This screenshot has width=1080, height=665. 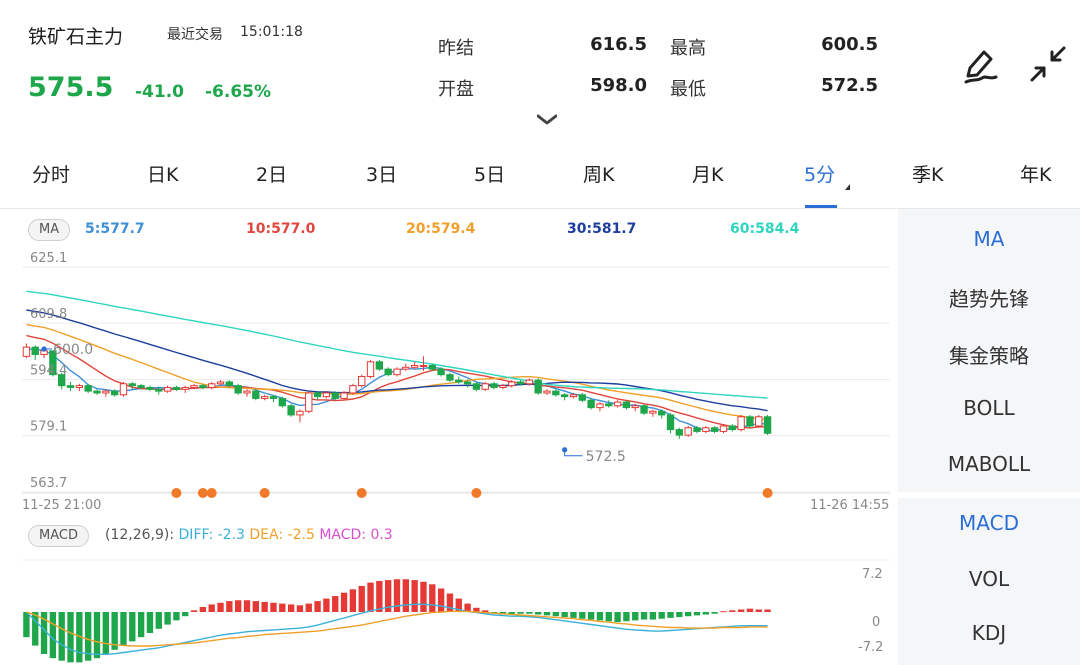 What do you see at coordinates (688, 89) in the screenshot?
I see `low-label: 最低` at bounding box center [688, 89].